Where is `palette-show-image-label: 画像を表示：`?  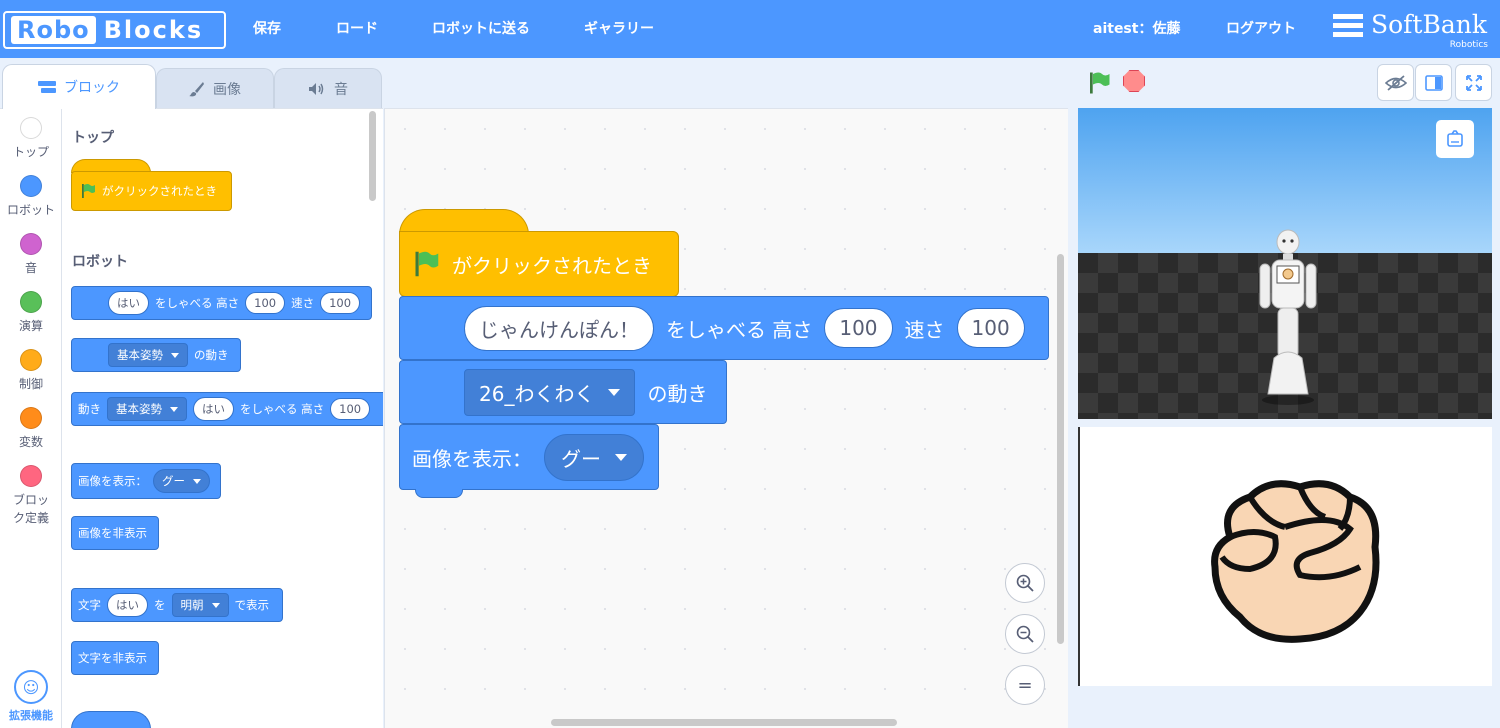 palette-show-image-label: 画像を表示： is located at coordinates (112, 481).